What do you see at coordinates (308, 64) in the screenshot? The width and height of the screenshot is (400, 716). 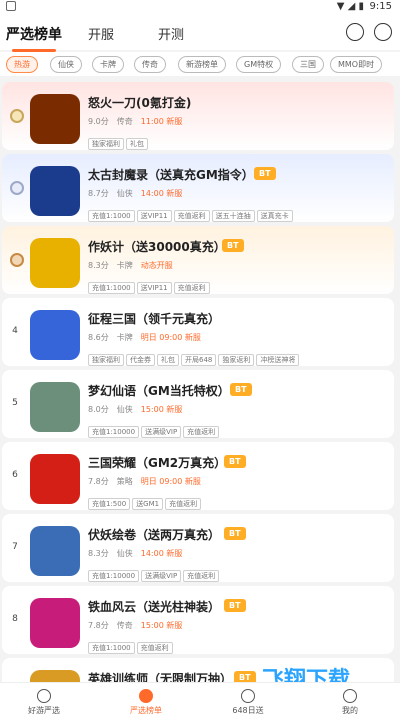 I see `chip-three-kingdoms: 三国` at bounding box center [308, 64].